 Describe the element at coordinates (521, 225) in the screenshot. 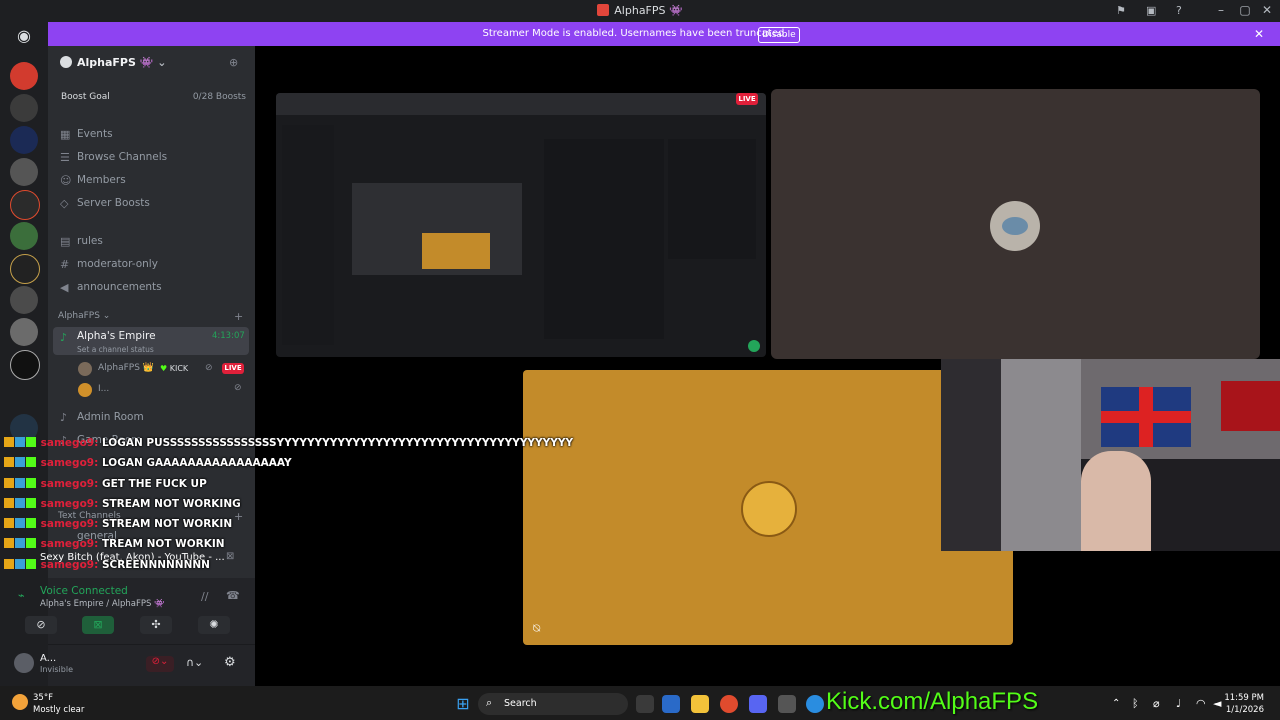

I see `screen-share-tile: LIVE` at that location.